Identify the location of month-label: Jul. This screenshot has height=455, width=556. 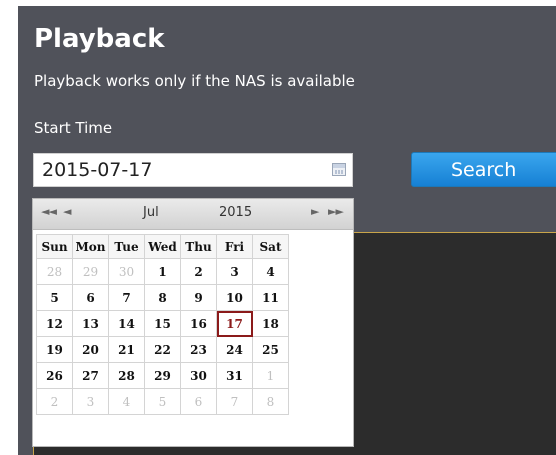
(151, 212).